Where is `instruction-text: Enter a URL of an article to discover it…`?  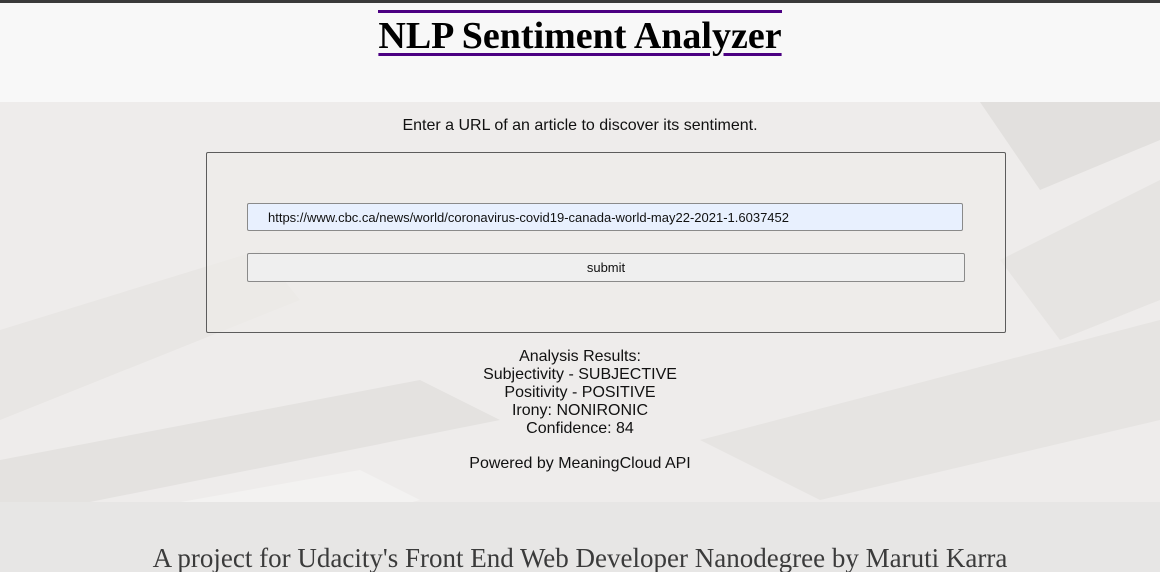
instruction-text: Enter a URL of an article to discover it… is located at coordinates (580, 125).